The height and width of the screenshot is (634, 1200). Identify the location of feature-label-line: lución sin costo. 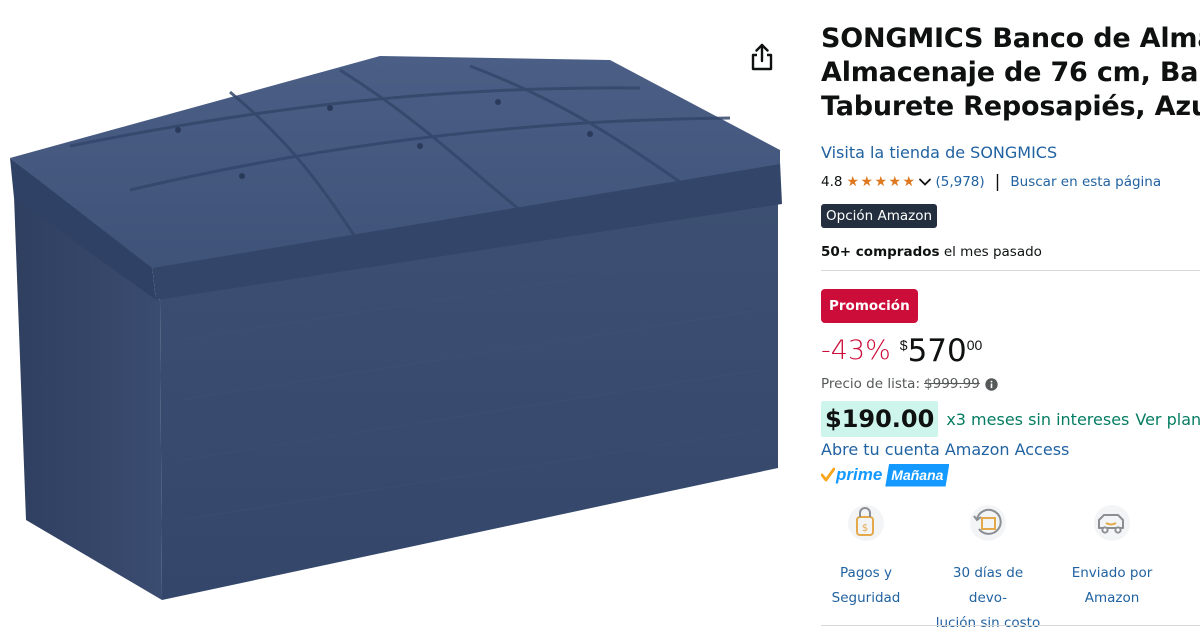
(988, 623).